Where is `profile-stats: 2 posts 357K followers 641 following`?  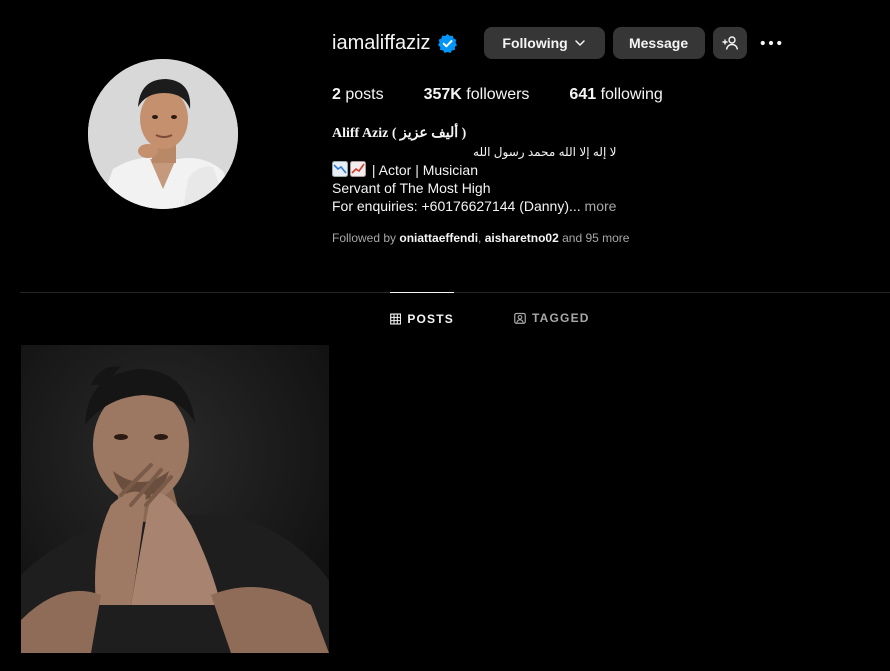
profile-stats: 2 posts 357K followers 641 following is located at coordinates (517, 95).